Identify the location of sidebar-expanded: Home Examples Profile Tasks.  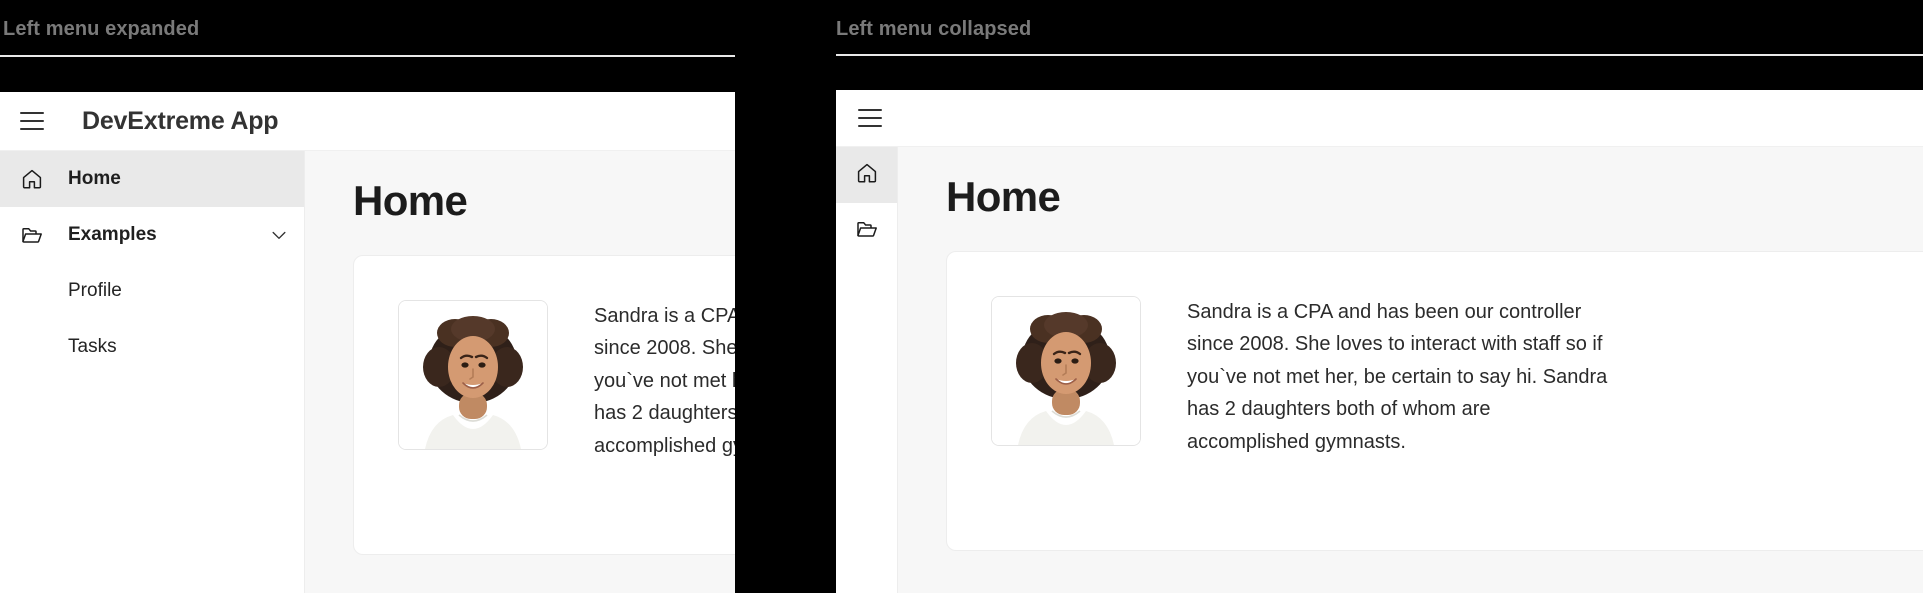
(152, 372).